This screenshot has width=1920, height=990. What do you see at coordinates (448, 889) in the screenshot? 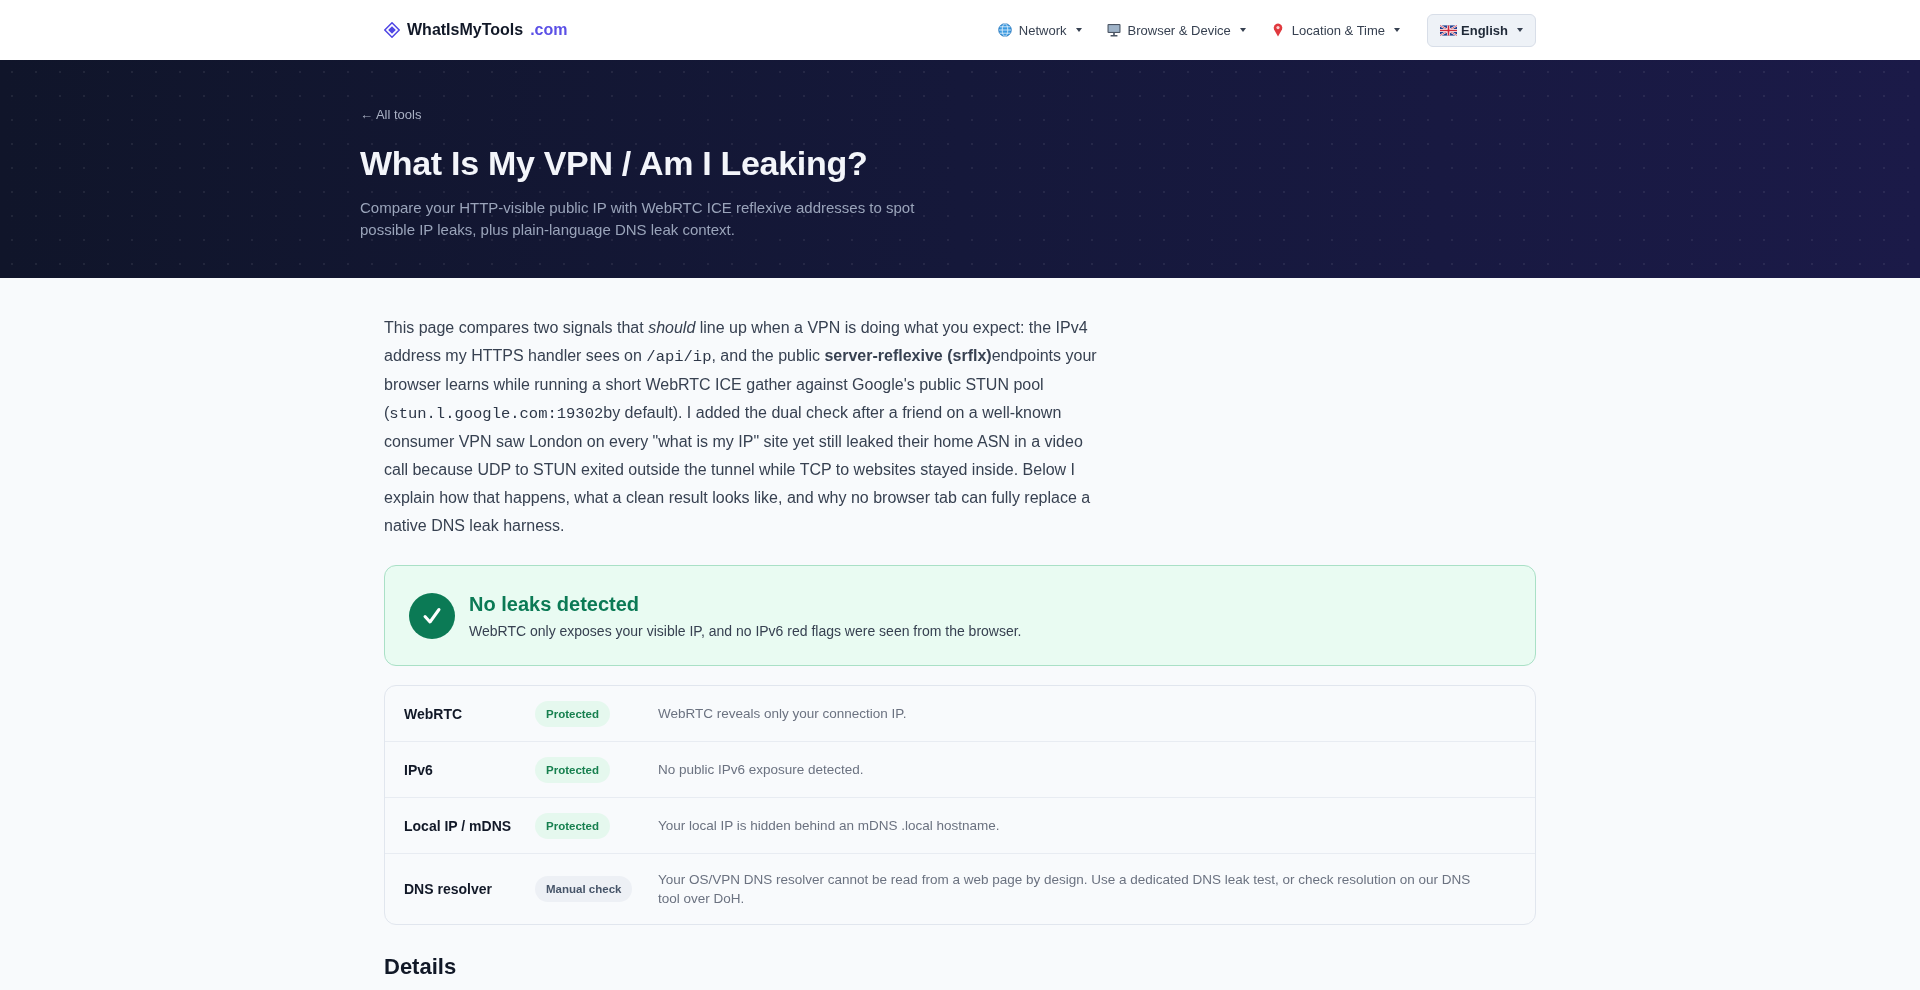
I see `check-name: DNS resolver` at bounding box center [448, 889].